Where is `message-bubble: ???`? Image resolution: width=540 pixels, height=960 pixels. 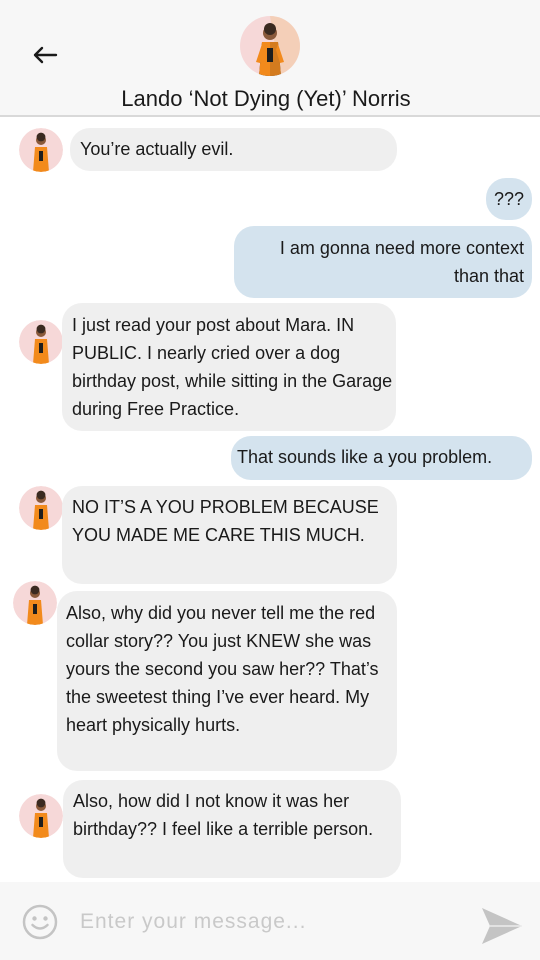
message-bubble: ??? is located at coordinates (509, 199).